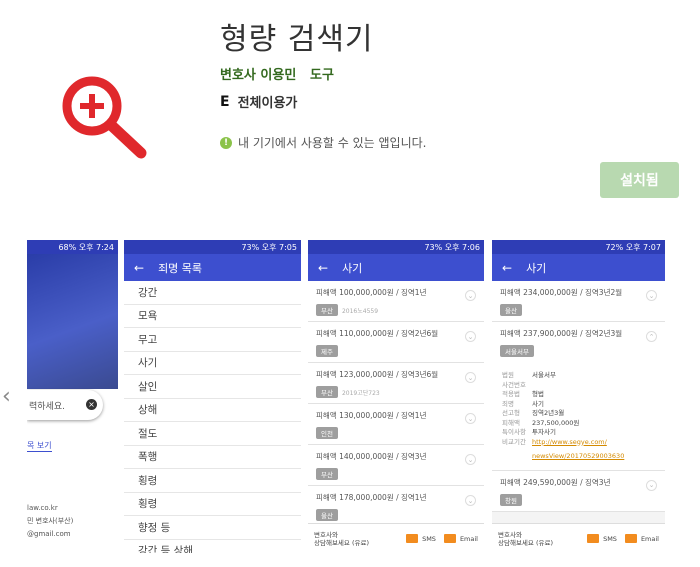 This screenshot has width=700, height=567. What do you see at coordinates (396, 247) in the screenshot?
I see `status-bar: 73% 오후 7:06` at bounding box center [396, 247].